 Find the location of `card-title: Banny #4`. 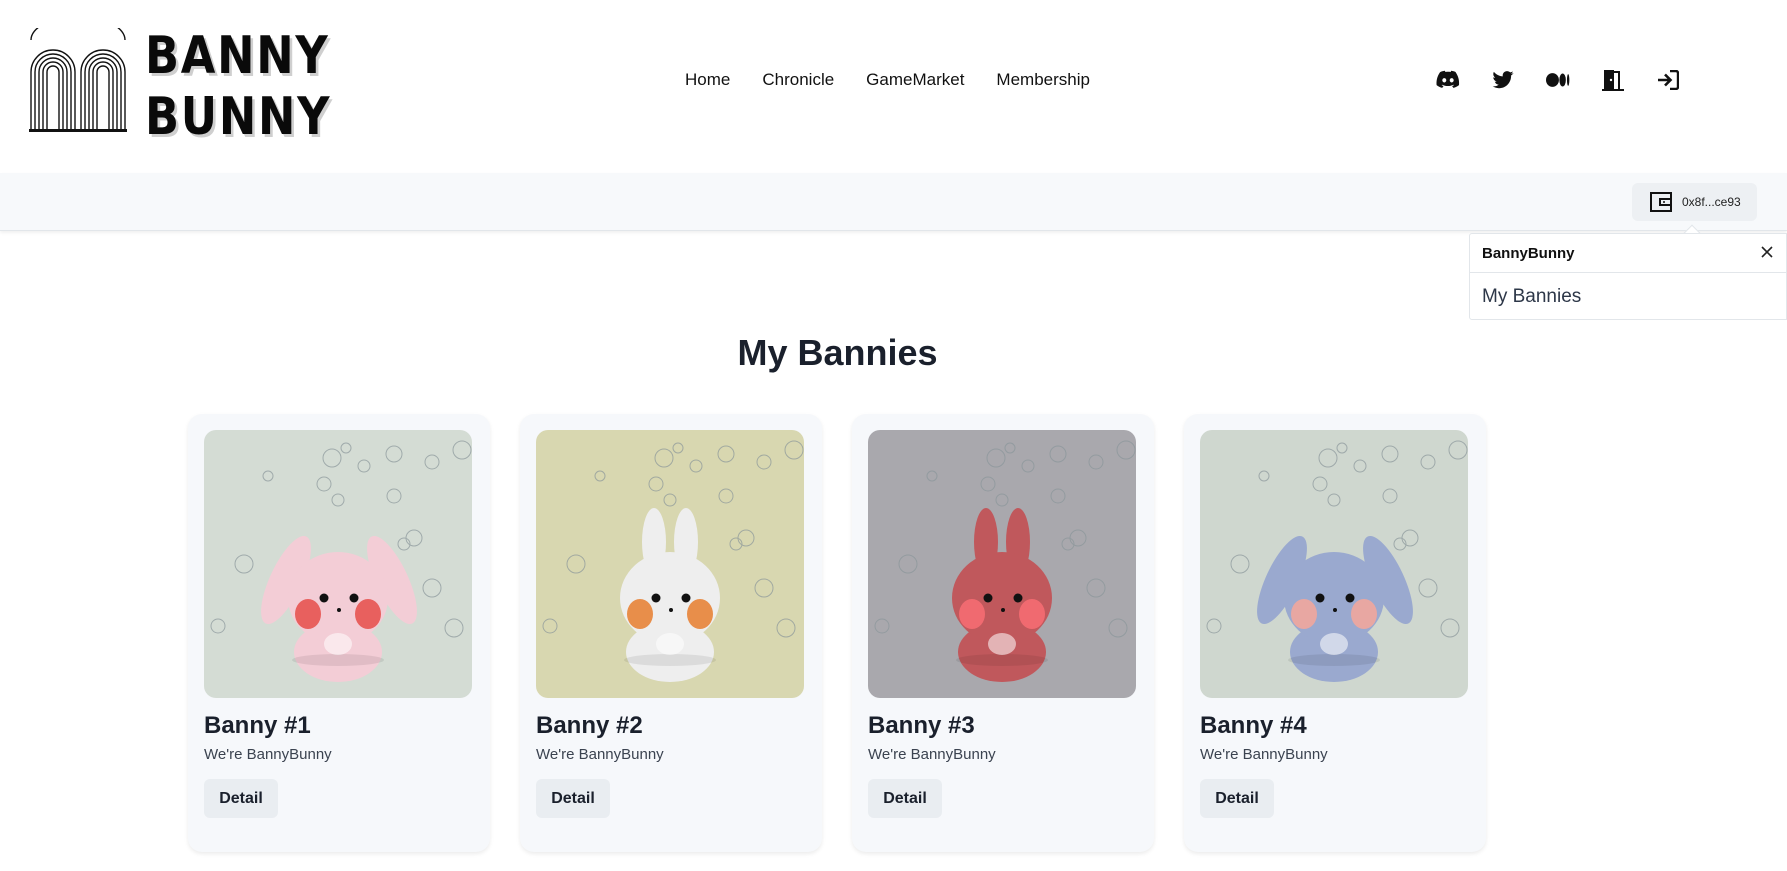

card-title: Banny #4 is located at coordinates (1253, 725).